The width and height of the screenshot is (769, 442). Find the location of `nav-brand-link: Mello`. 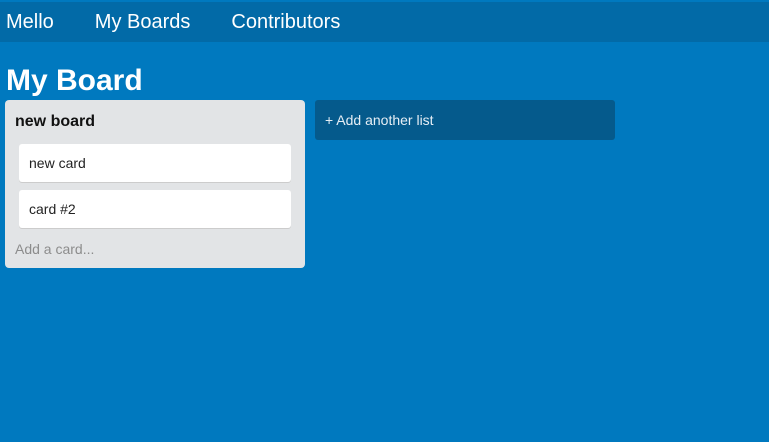

nav-brand-link: Mello is located at coordinates (30, 22).